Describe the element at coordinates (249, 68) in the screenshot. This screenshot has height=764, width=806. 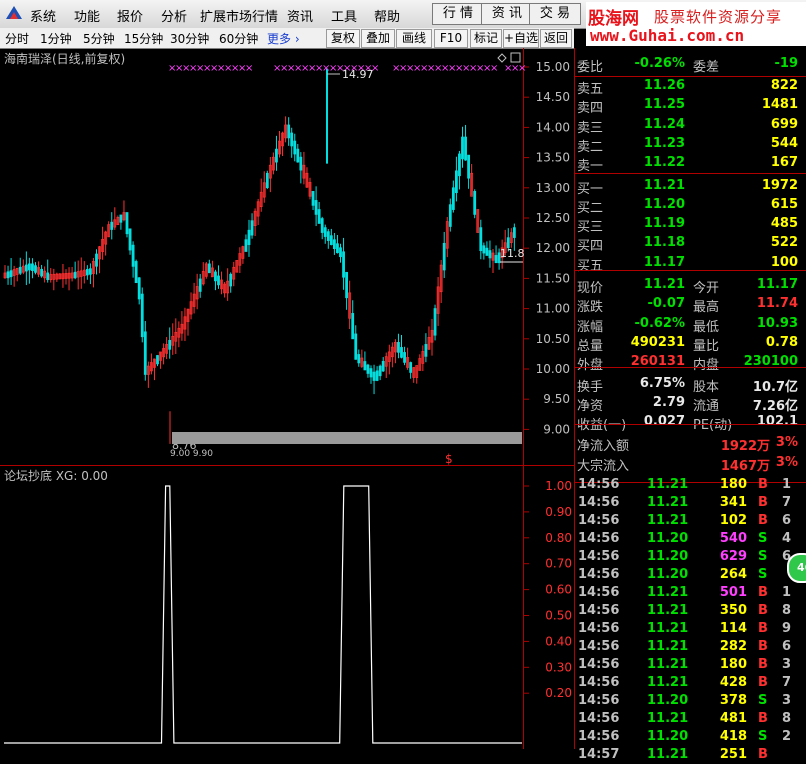
I see `signal-marker: ×` at that location.